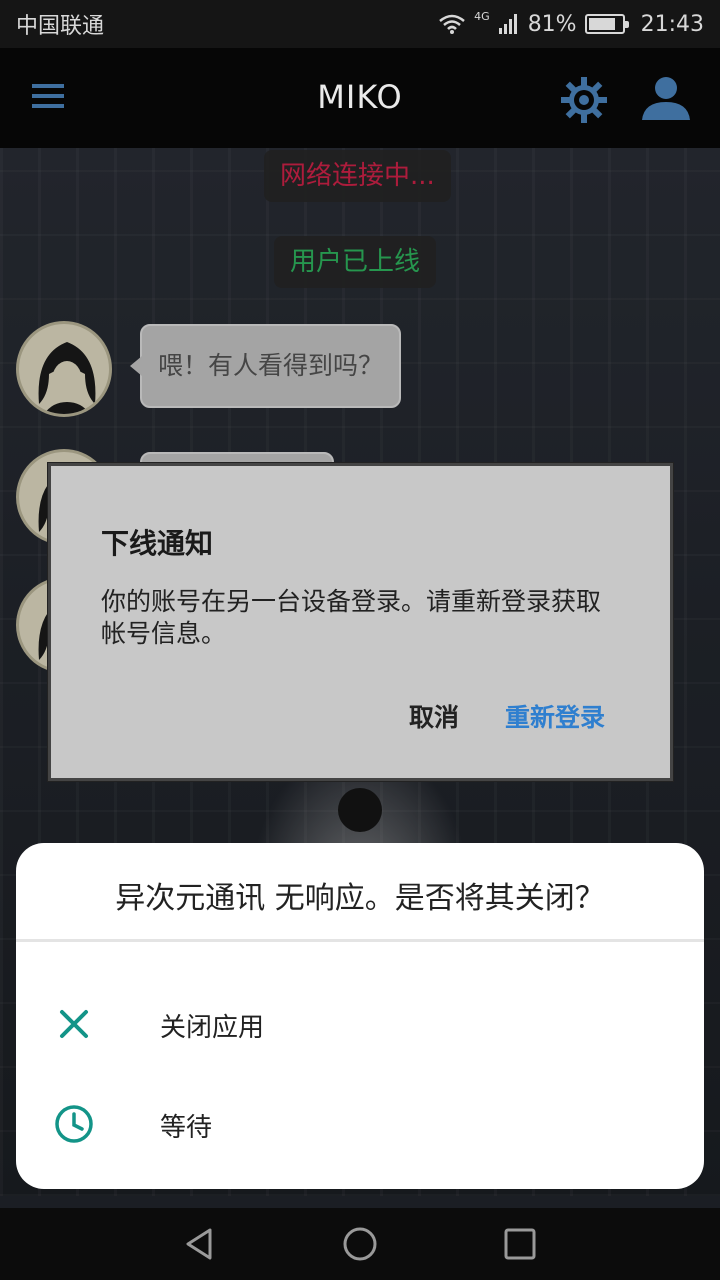 The height and width of the screenshot is (1280, 720). What do you see at coordinates (157, 543) in the screenshot?
I see `dialog-title: 下线通知` at bounding box center [157, 543].